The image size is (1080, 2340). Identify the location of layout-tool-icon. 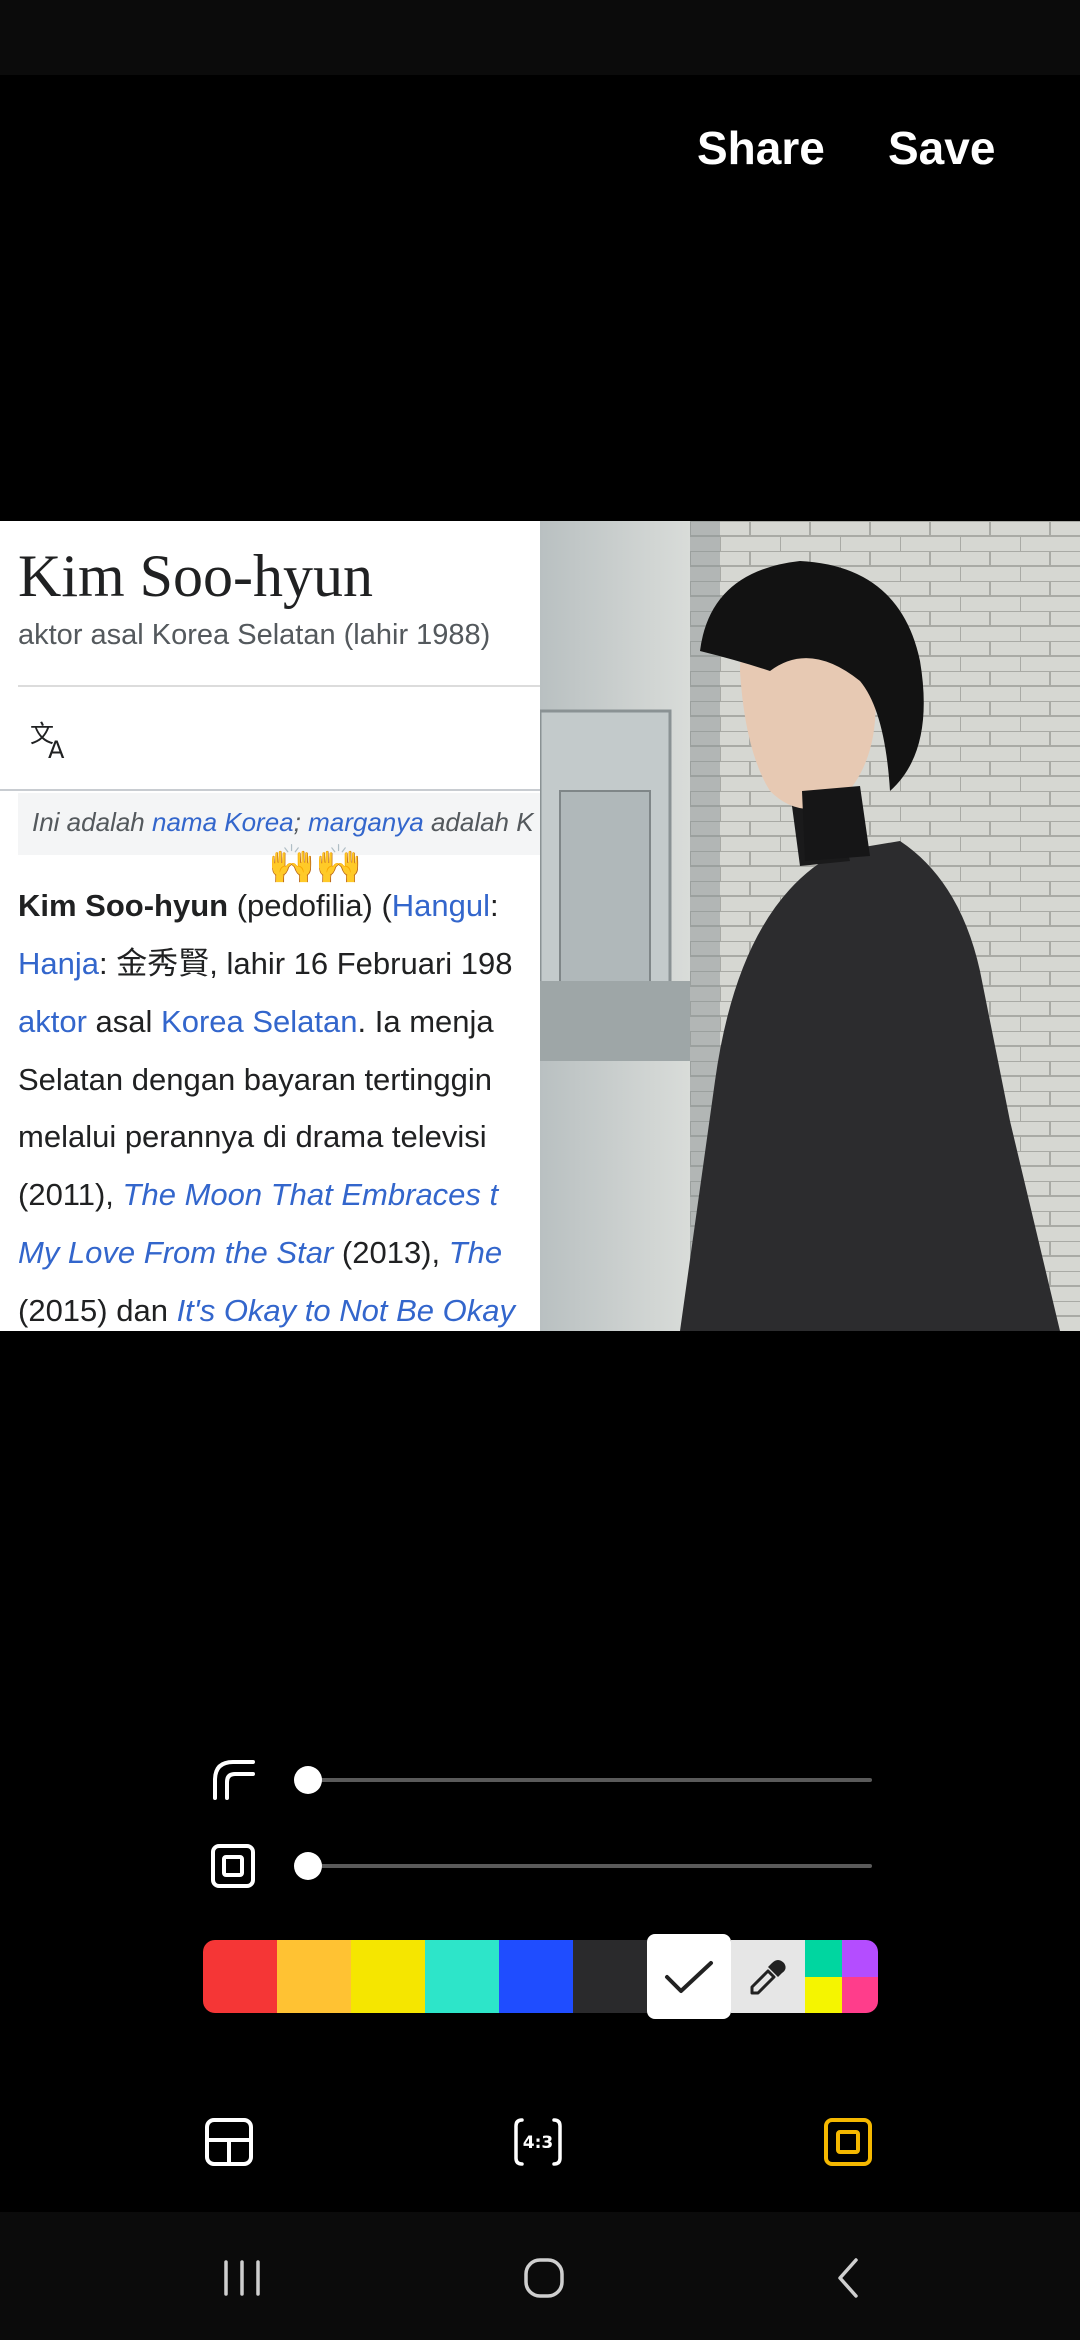
(229, 2142).